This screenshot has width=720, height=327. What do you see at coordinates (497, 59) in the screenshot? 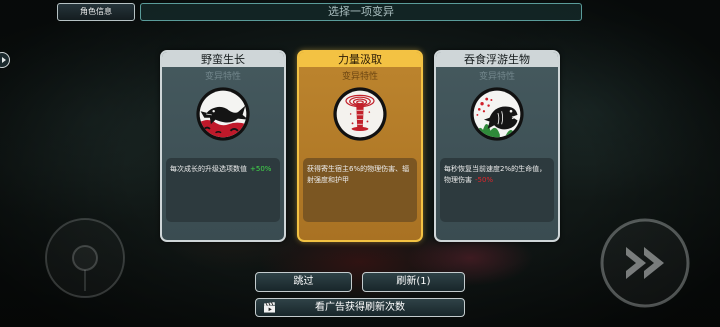
I see `card-title: 吞食浮游生物` at bounding box center [497, 59].